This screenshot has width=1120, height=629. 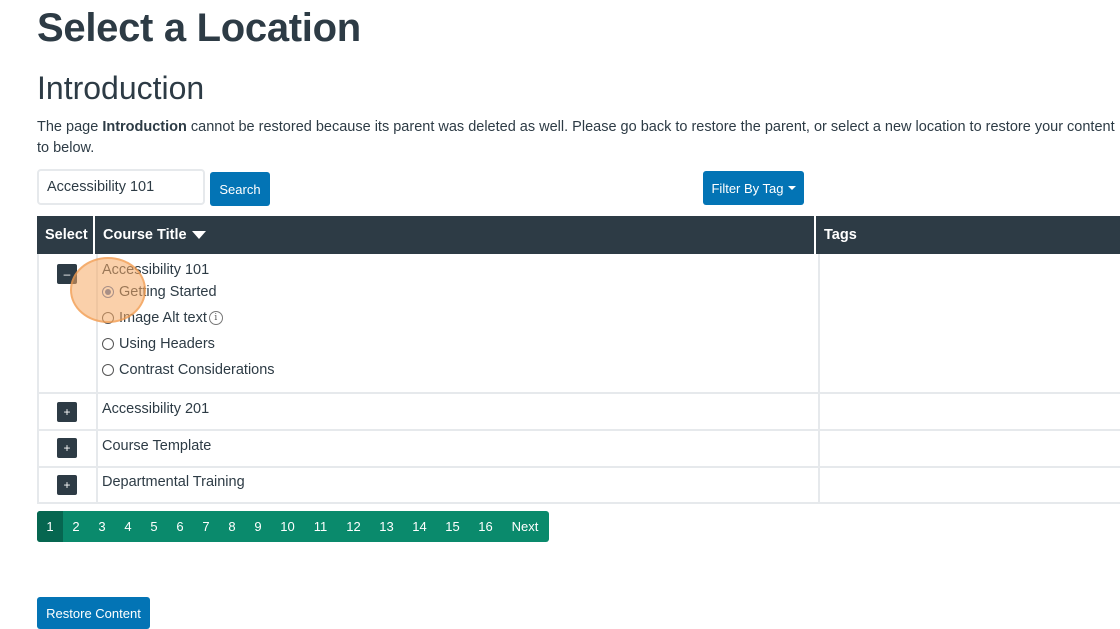 I want to click on message-prefix: The page, so click(x=70, y=127).